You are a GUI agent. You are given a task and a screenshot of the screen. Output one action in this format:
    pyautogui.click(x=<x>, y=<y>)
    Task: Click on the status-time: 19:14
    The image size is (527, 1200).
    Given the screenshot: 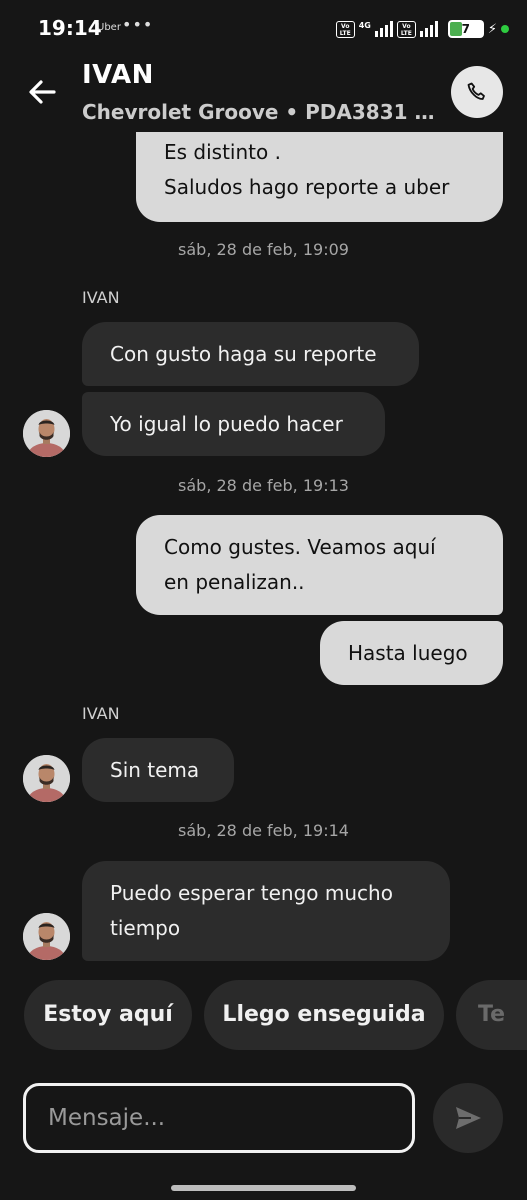 What is the action you would take?
    pyautogui.click(x=70, y=28)
    